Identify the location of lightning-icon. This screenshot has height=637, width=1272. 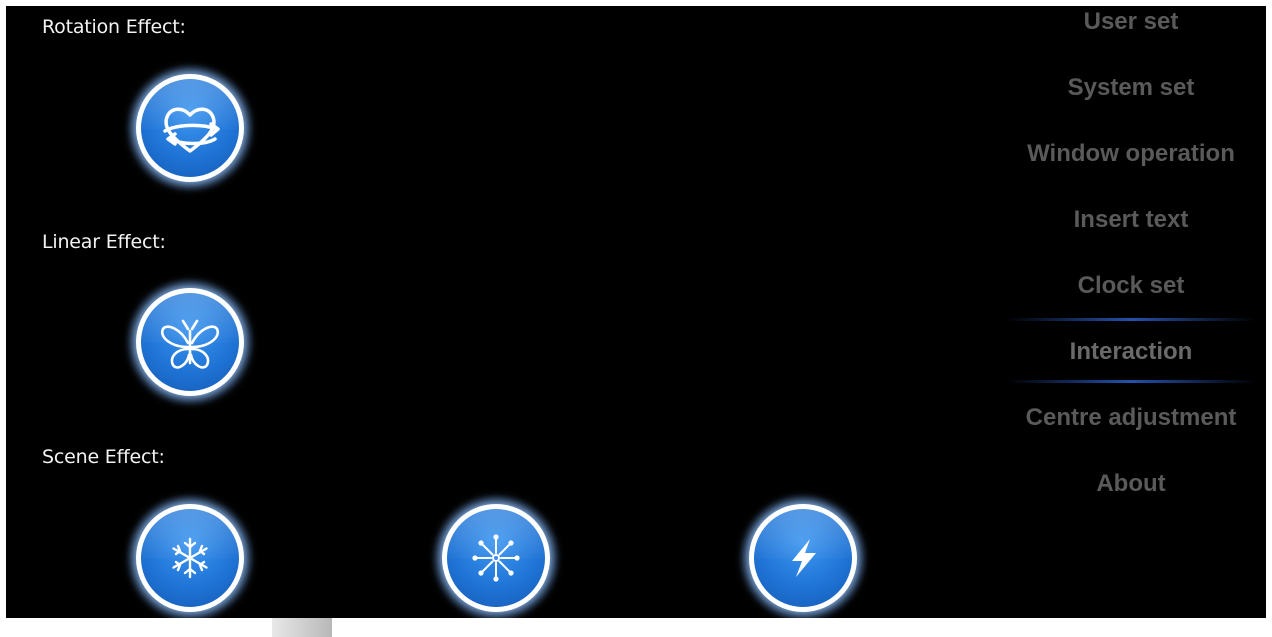
(804, 558).